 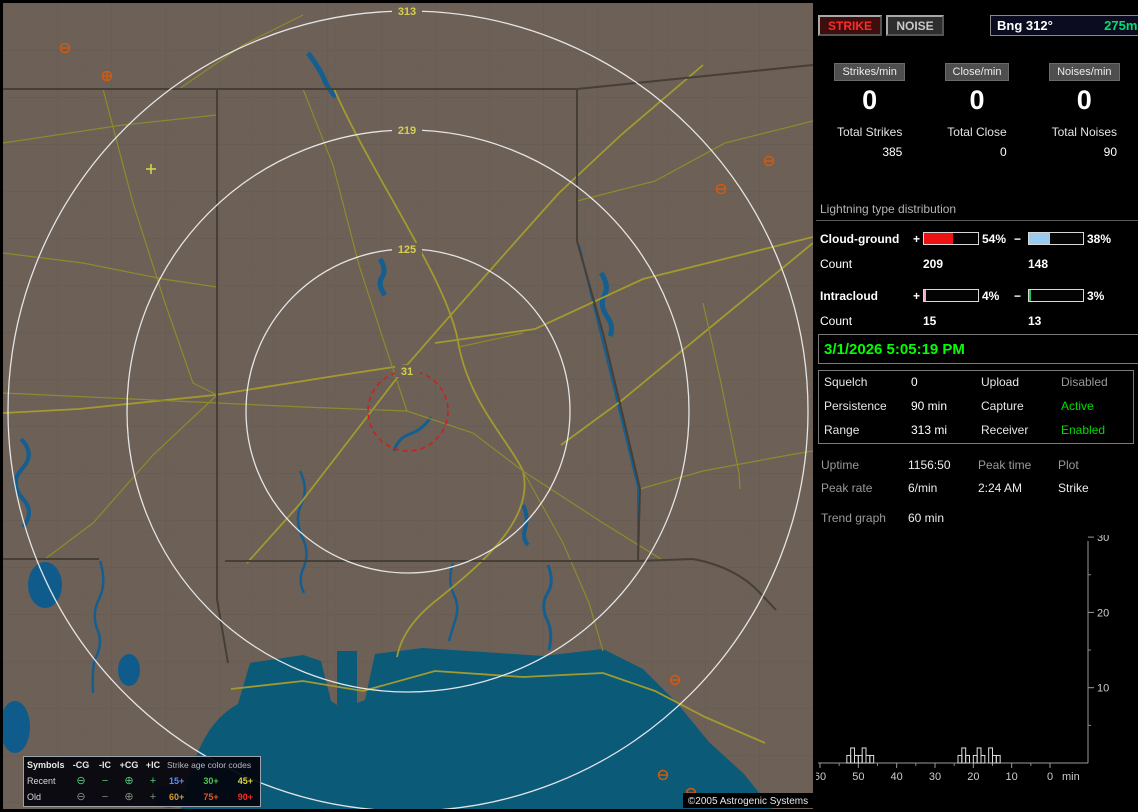 What do you see at coordinates (105, 765) in the screenshot?
I see `legend-col-neg-ic: -IC` at bounding box center [105, 765].